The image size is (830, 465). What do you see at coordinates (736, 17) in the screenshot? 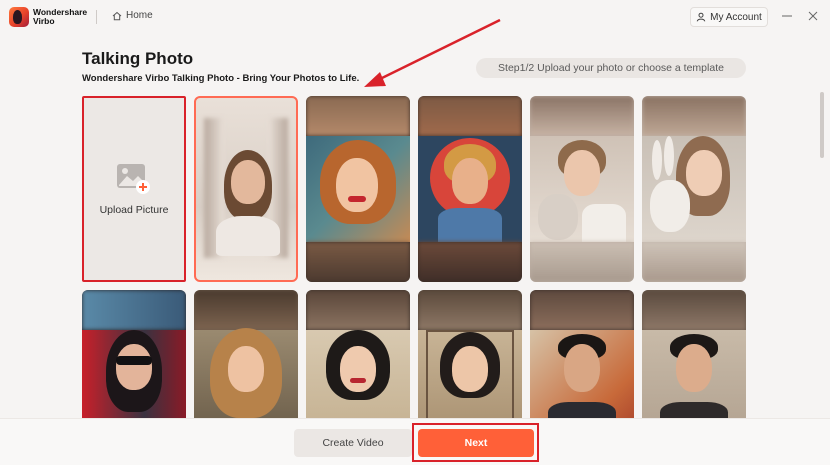
I see `my-account-label: My Account` at bounding box center [736, 17].